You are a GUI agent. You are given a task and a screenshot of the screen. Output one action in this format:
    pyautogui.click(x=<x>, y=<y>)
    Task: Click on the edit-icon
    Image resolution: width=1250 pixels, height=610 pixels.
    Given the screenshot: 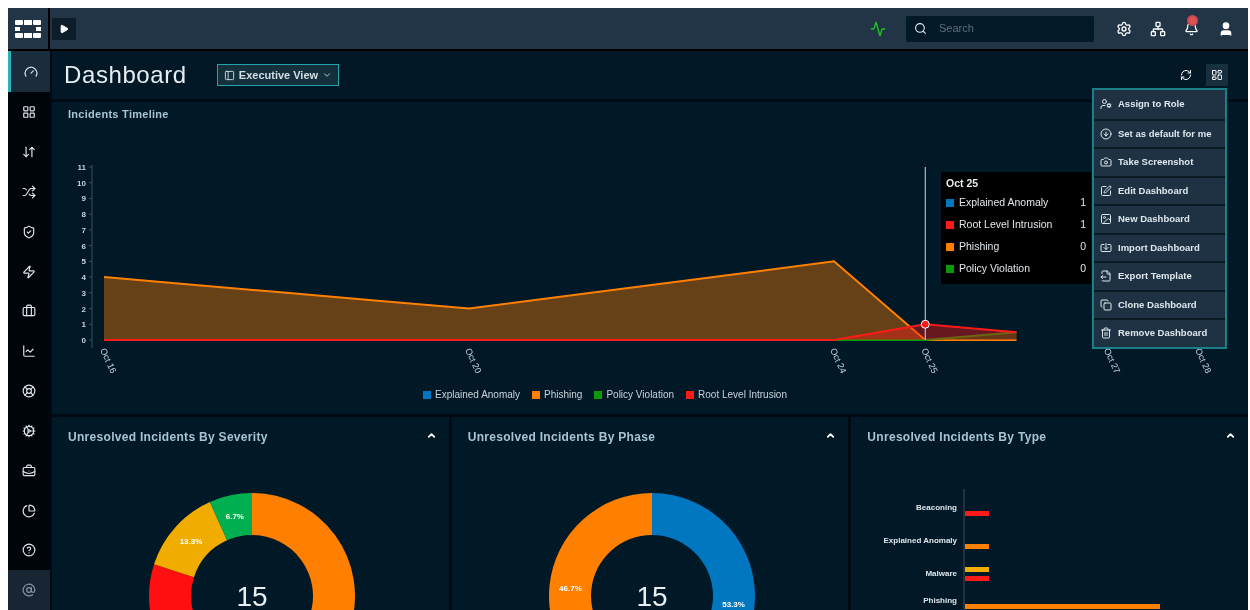 What is the action you would take?
    pyautogui.click(x=1106, y=190)
    